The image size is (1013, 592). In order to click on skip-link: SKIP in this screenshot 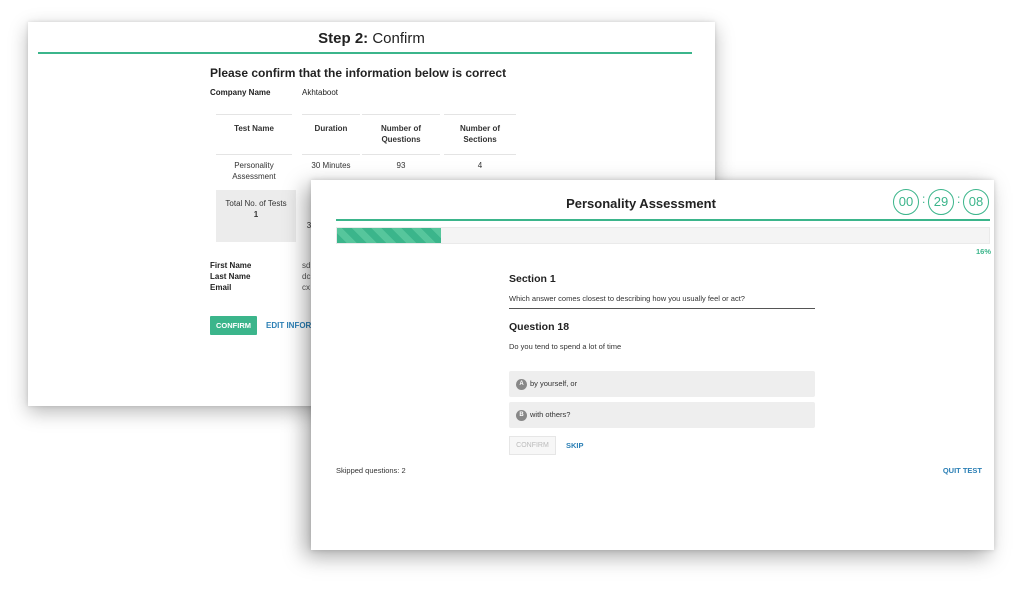, I will do `click(575, 445)`.